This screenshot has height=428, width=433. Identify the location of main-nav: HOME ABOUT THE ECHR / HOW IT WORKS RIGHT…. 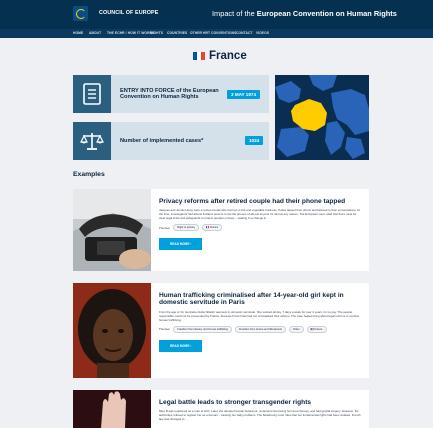
(216, 33).